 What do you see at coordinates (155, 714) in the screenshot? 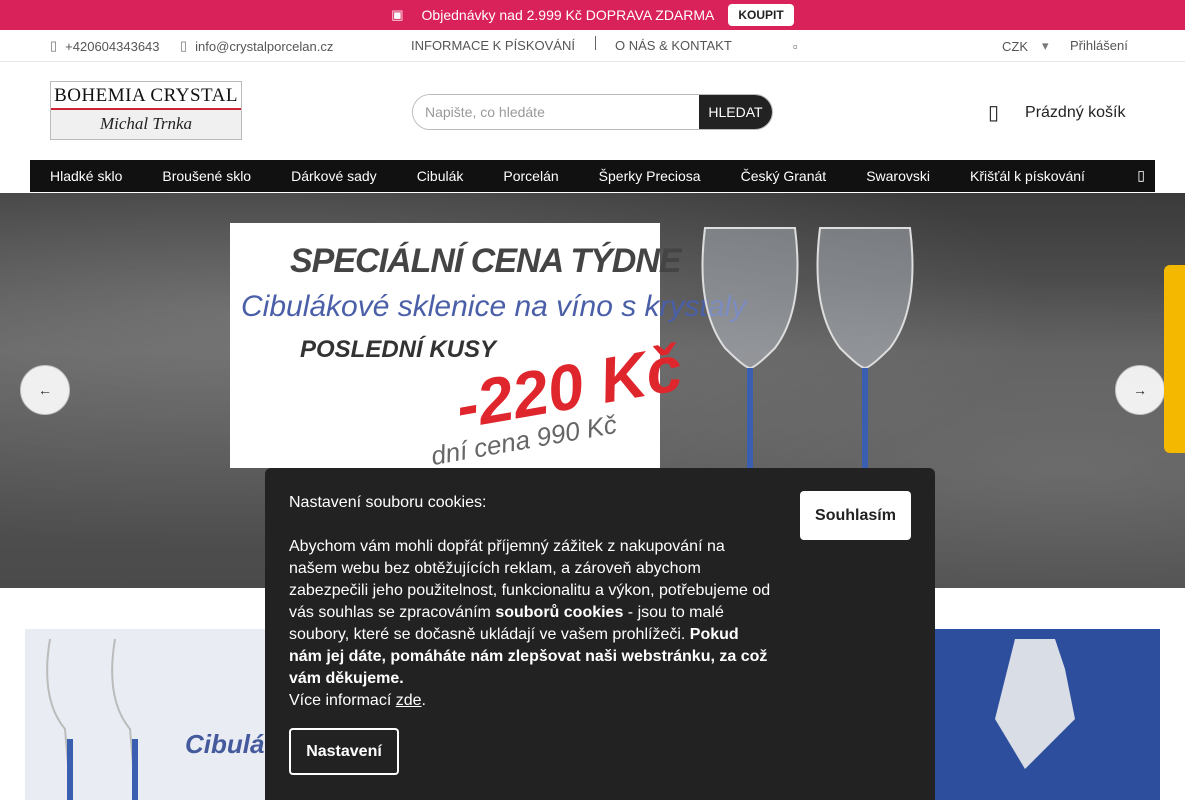
I see `product-tile-cibulak: Cibulák` at bounding box center [155, 714].